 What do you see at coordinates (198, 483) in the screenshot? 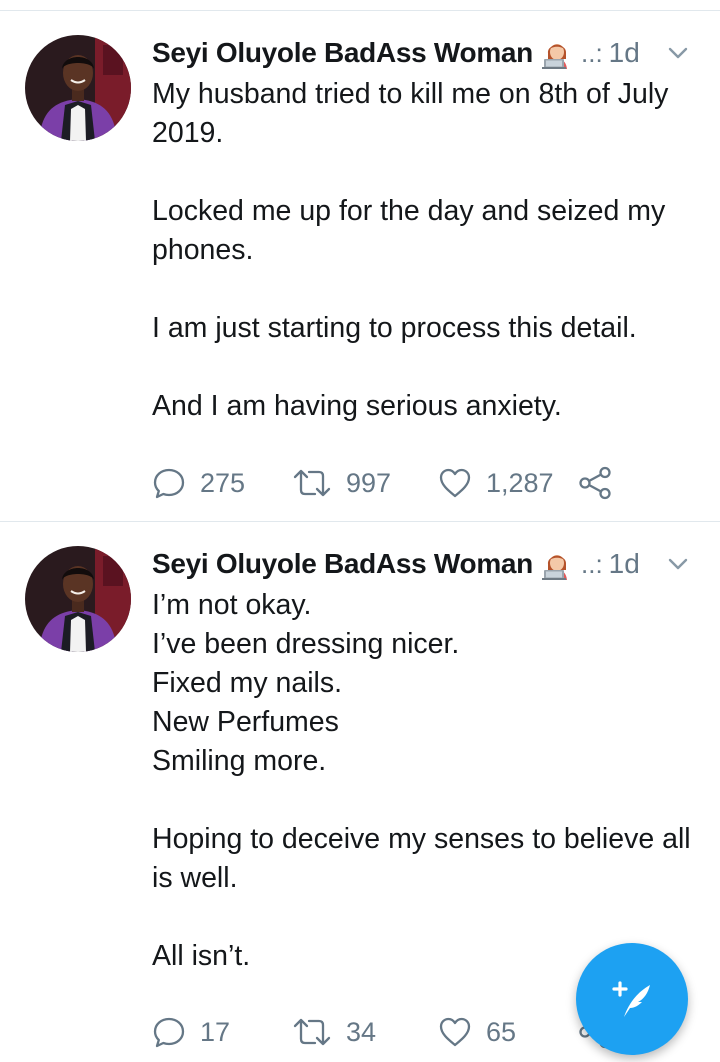
I see `reply-button: 275` at bounding box center [198, 483].